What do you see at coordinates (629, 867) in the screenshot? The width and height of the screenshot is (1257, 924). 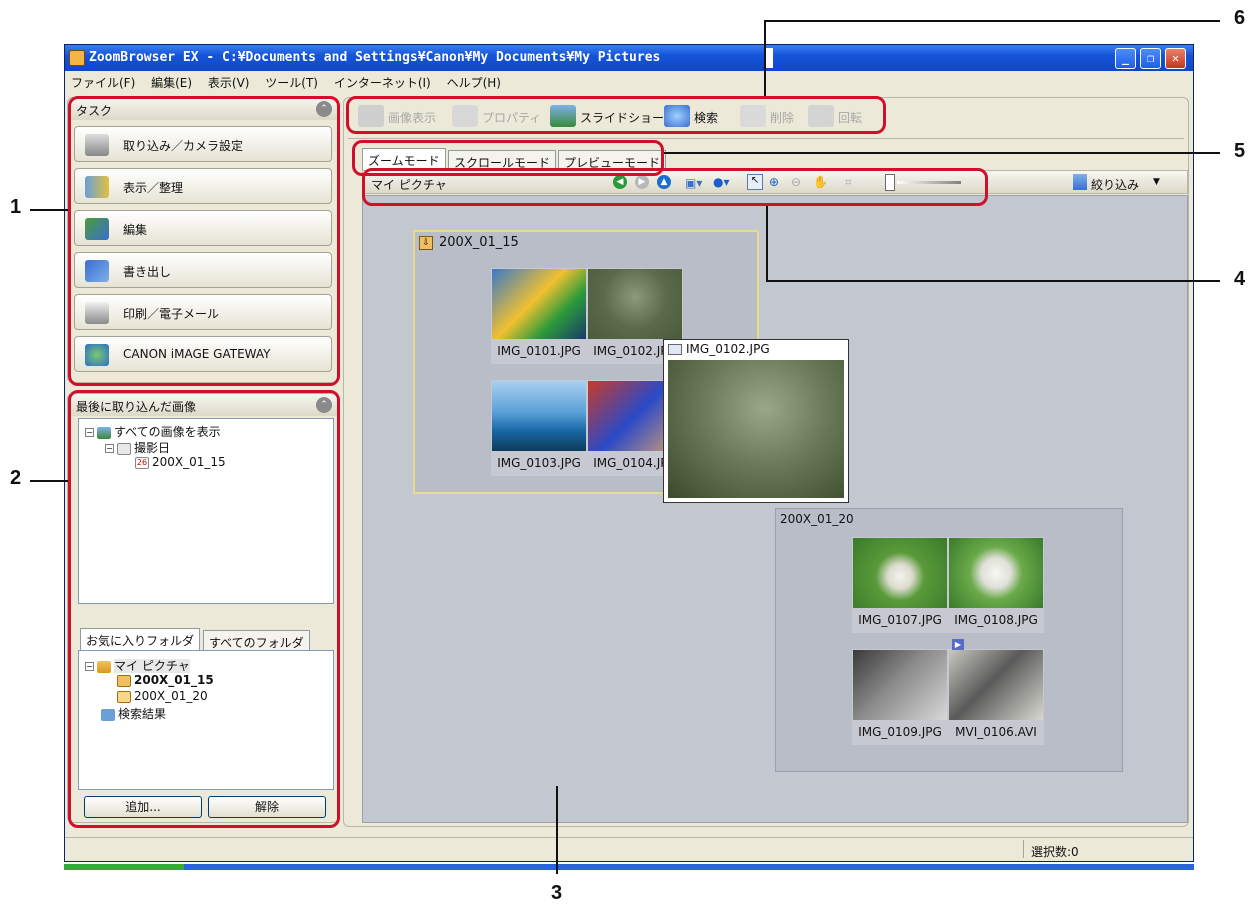 I see `taskbar` at bounding box center [629, 867].